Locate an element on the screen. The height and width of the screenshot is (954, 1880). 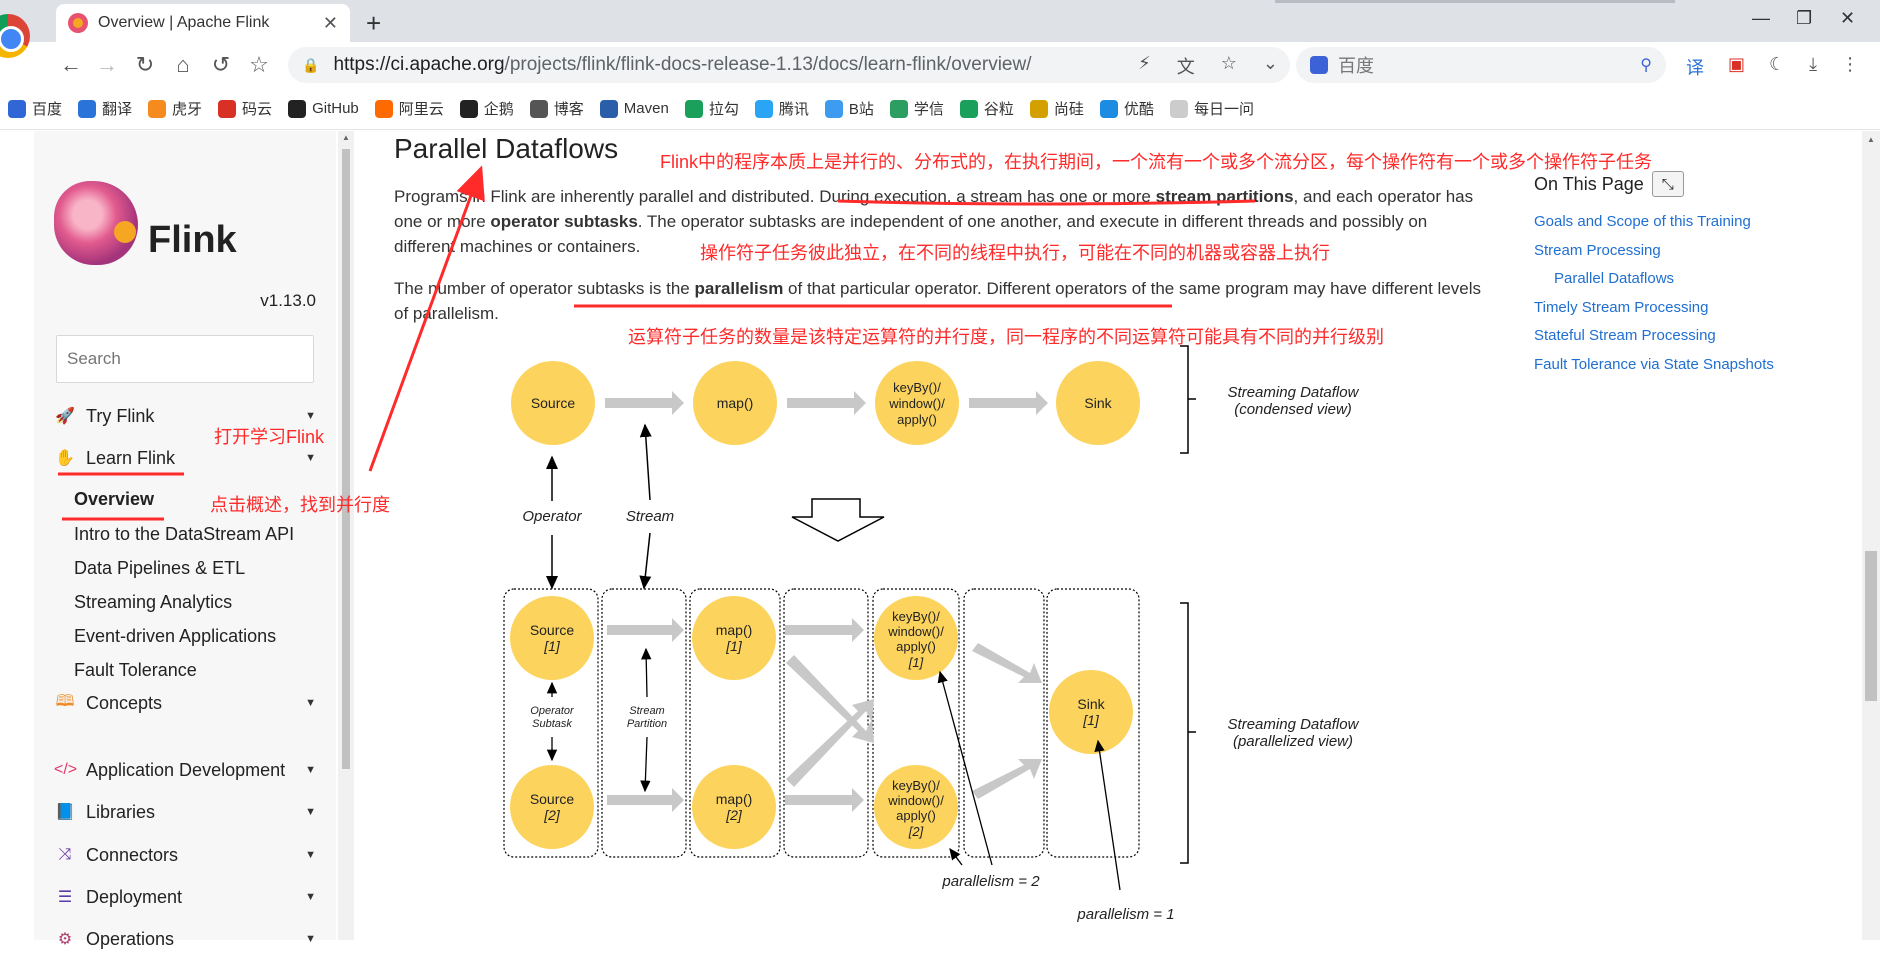
sidebar-item-application-development: </> Application Development ▼ is located at coordinates (185, 770).